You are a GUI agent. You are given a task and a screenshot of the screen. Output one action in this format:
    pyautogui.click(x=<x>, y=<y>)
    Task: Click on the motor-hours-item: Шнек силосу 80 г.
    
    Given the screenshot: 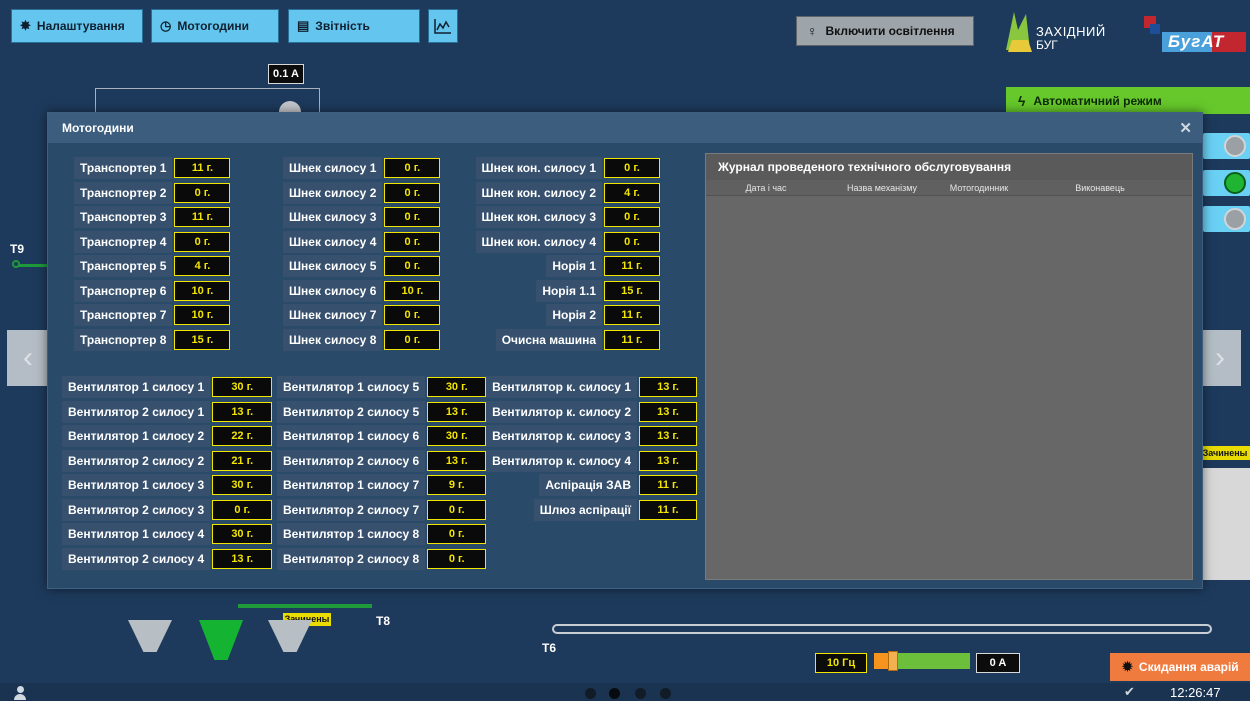 What is the action you would take?
    pyautogui.click(x=362, y=339)
    